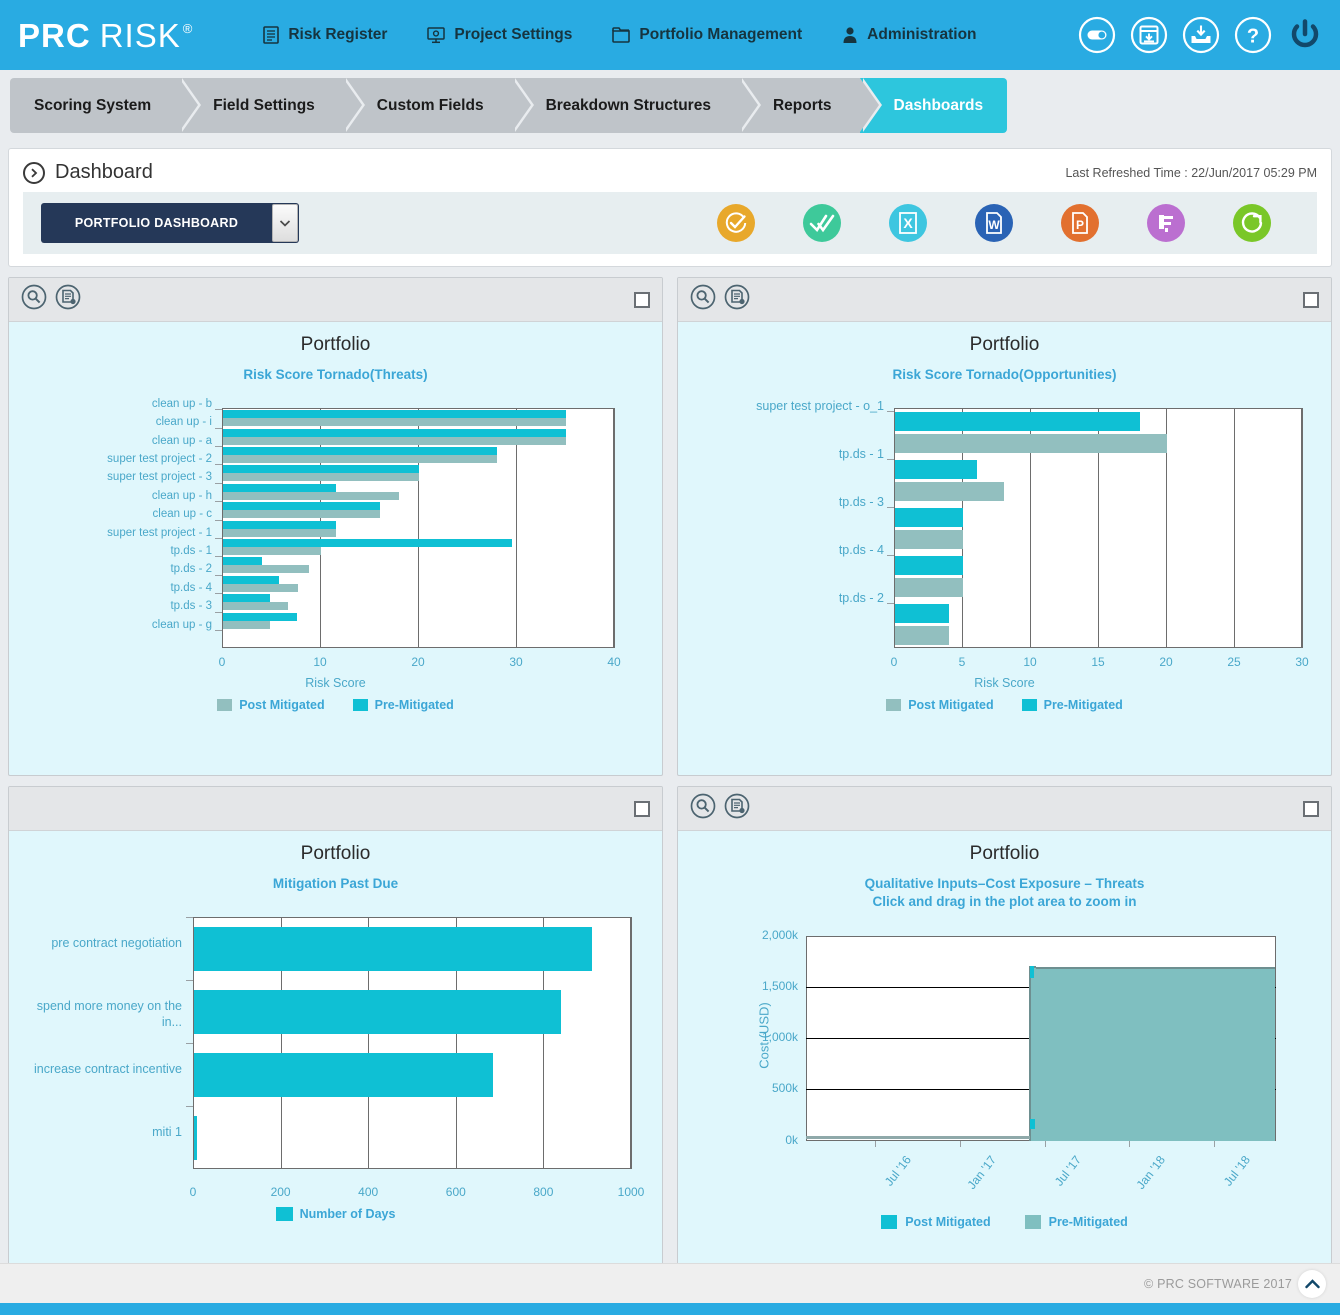  Describe the element at coordinates (1032, 1053) in the screenshot. I see `area-series-step` at that location.